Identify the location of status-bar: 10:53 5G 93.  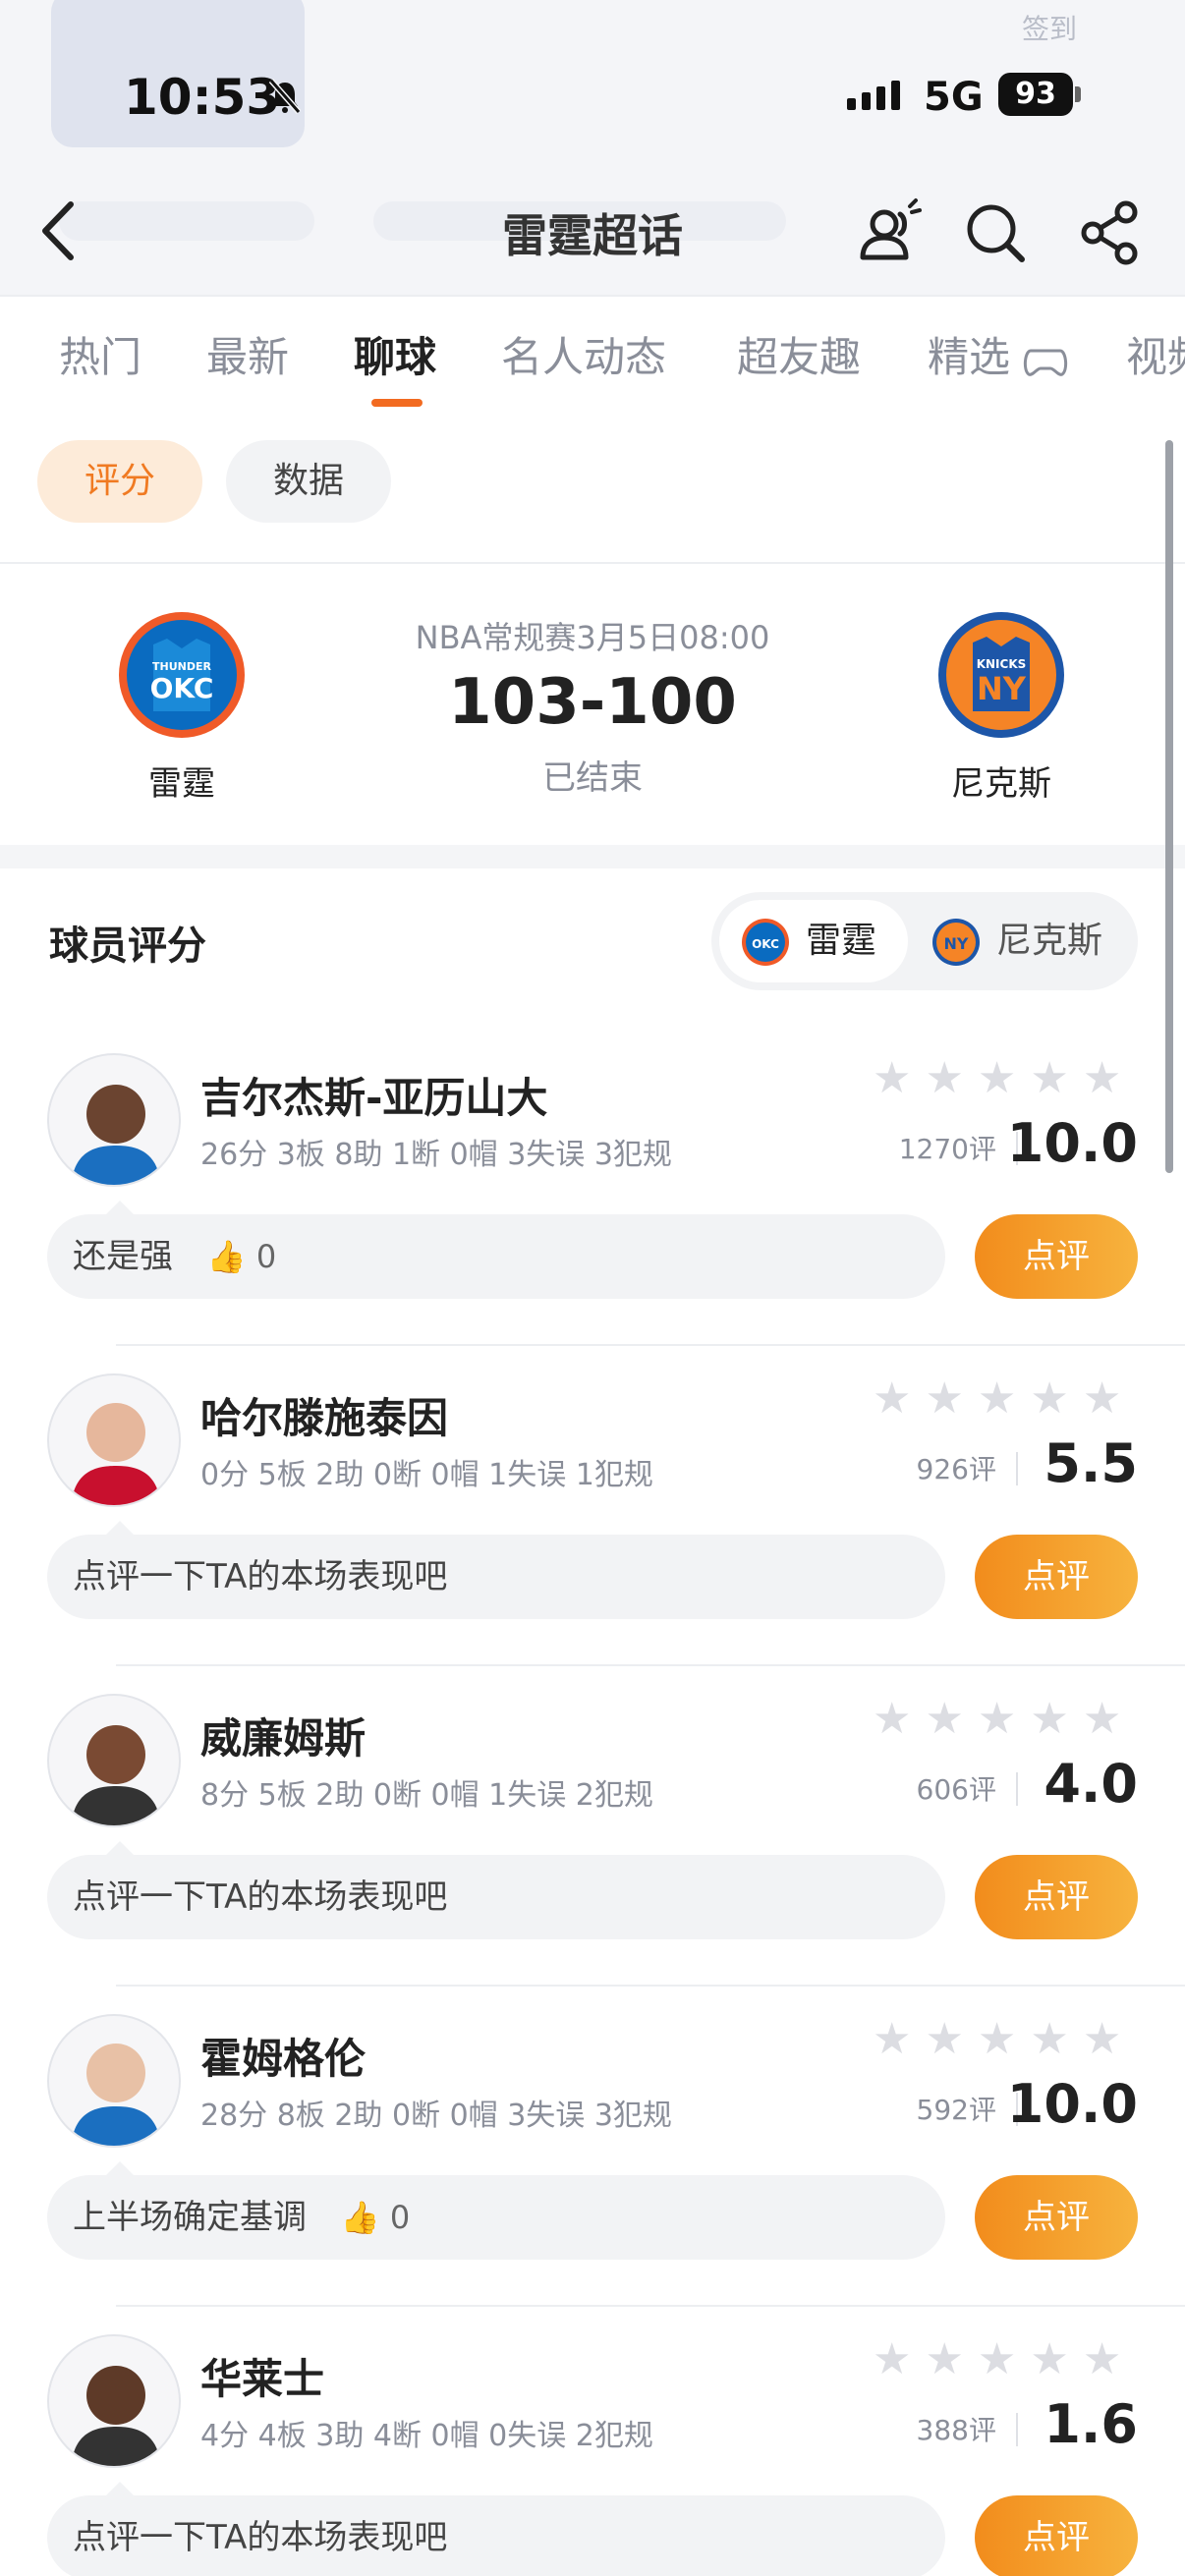
(592, 93).